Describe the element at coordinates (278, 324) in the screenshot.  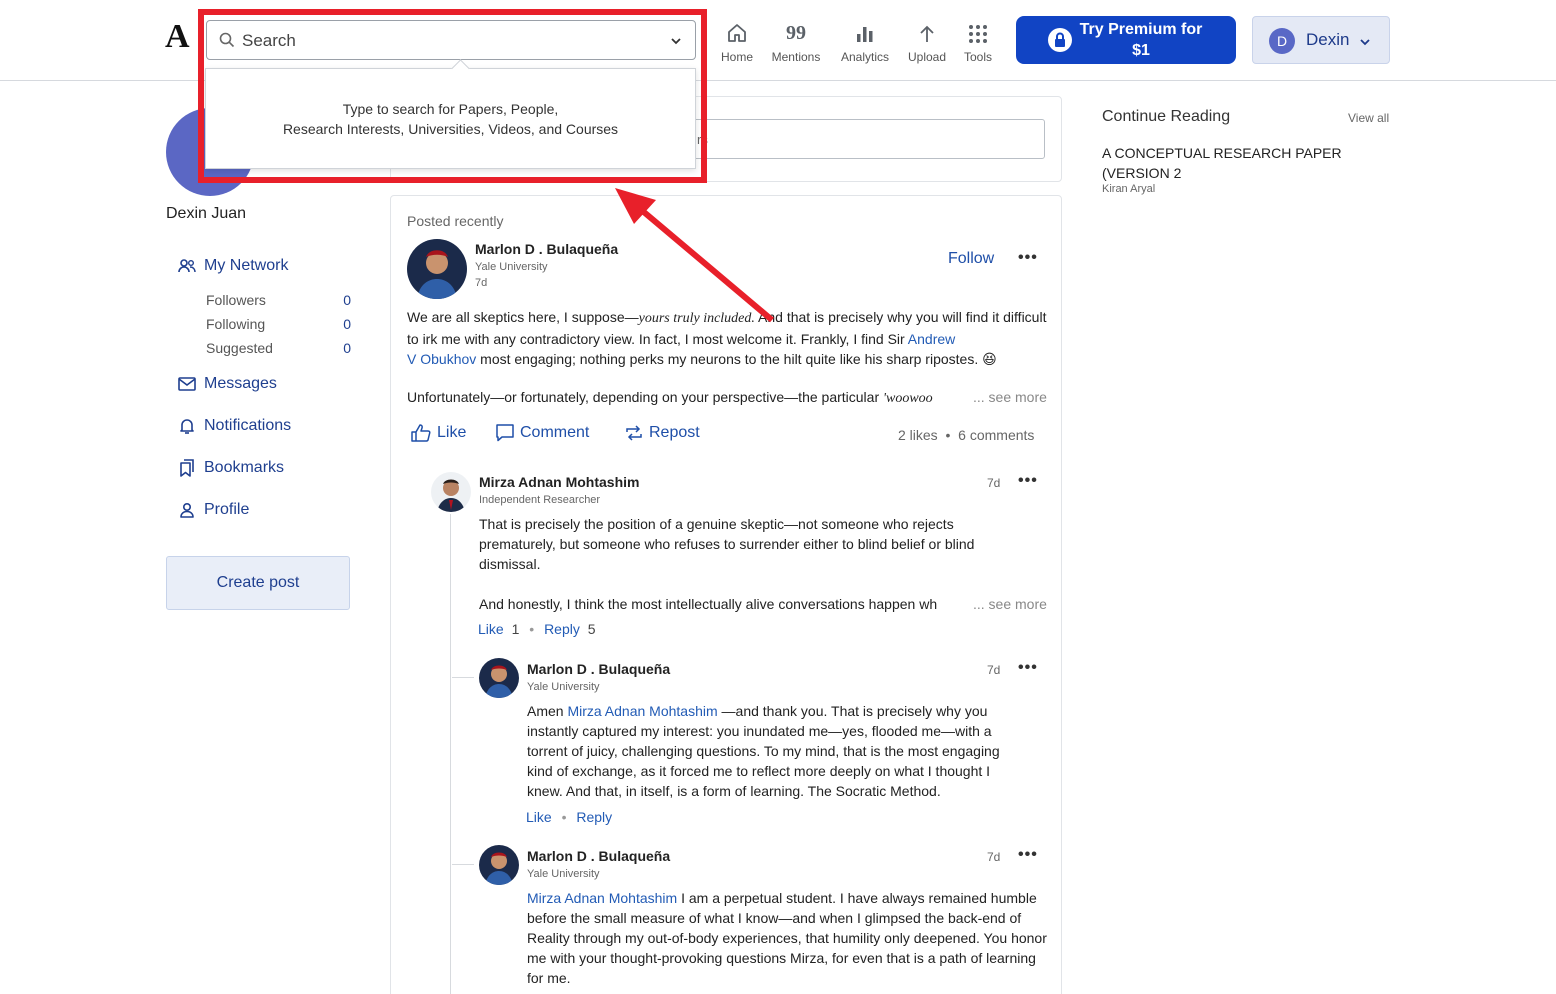
I see `network-row-following: Following 0` at that location.